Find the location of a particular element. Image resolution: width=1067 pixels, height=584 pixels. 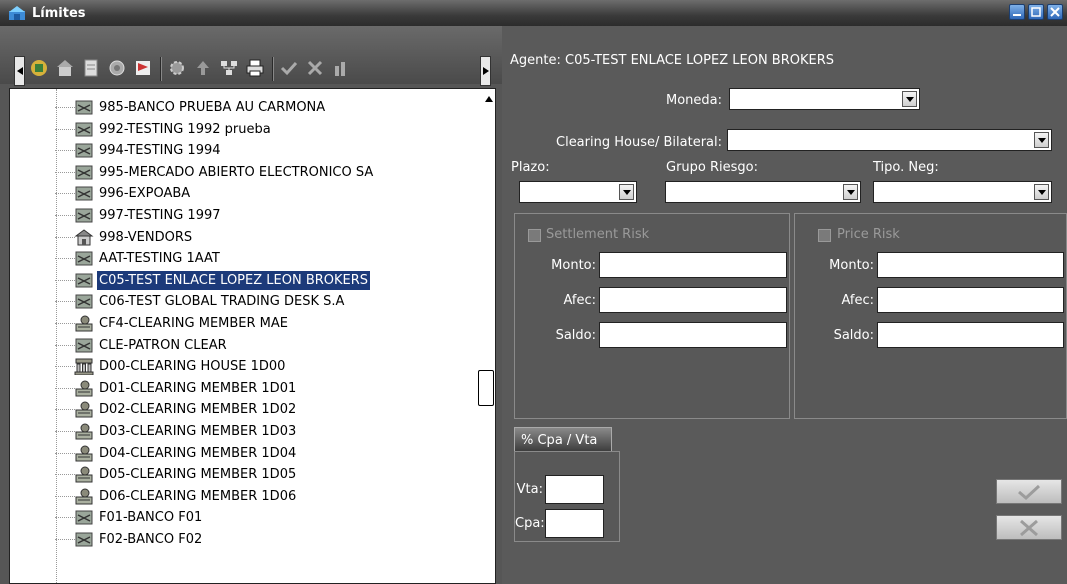

toolbar-scroll-left is located at coordinates (19, 71).